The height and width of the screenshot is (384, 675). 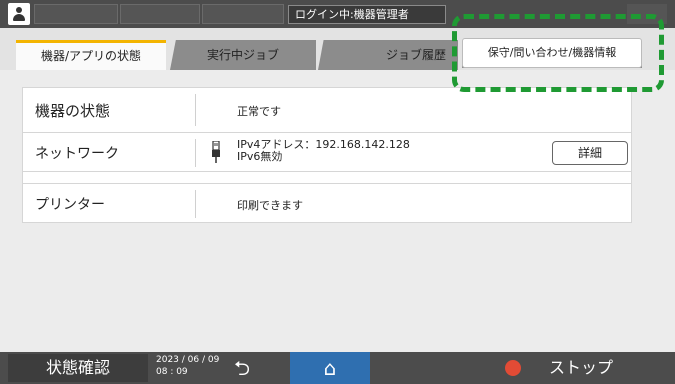 I want to click on device-status-label: 機器の状態, so click(x=73, y=111).